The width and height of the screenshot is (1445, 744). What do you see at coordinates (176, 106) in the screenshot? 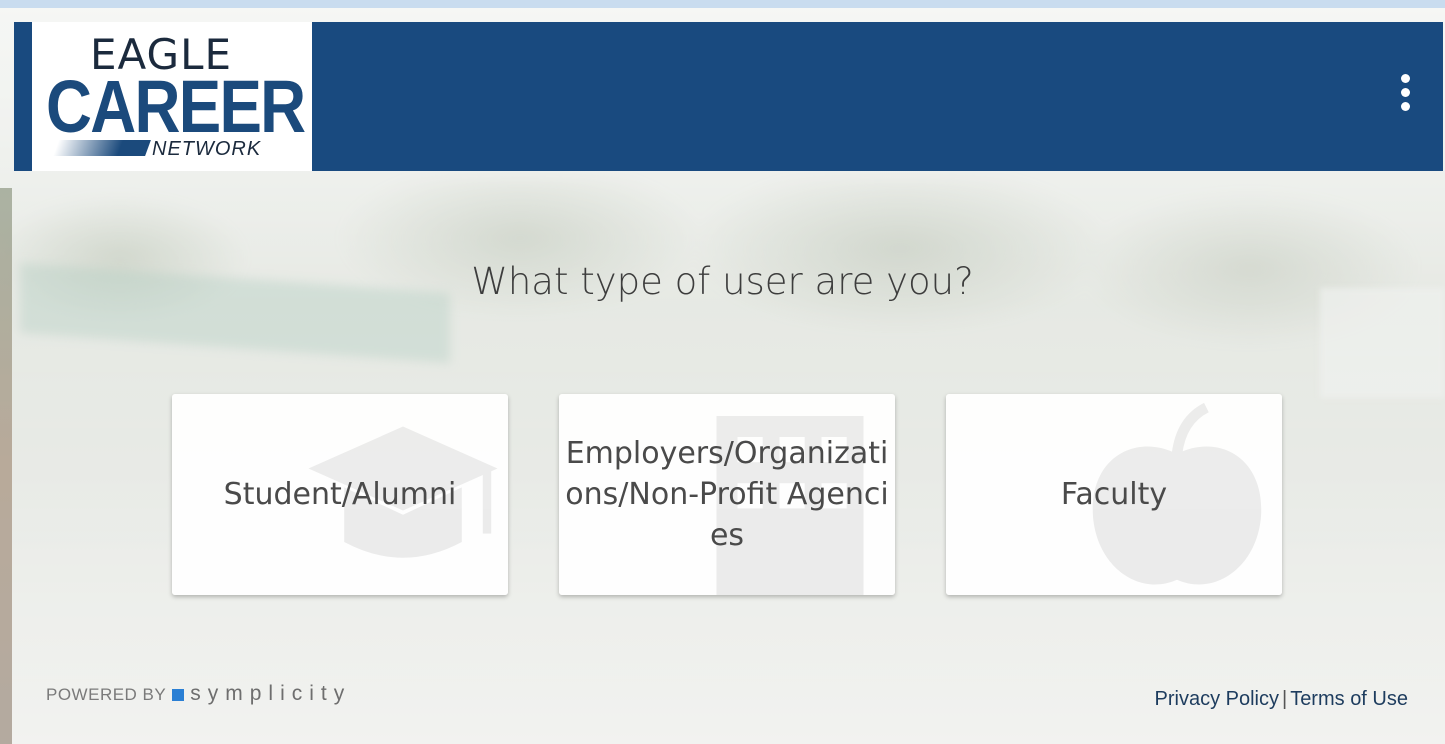
I see `logo-line-career: CAREER` at bounding box center [176, 106].